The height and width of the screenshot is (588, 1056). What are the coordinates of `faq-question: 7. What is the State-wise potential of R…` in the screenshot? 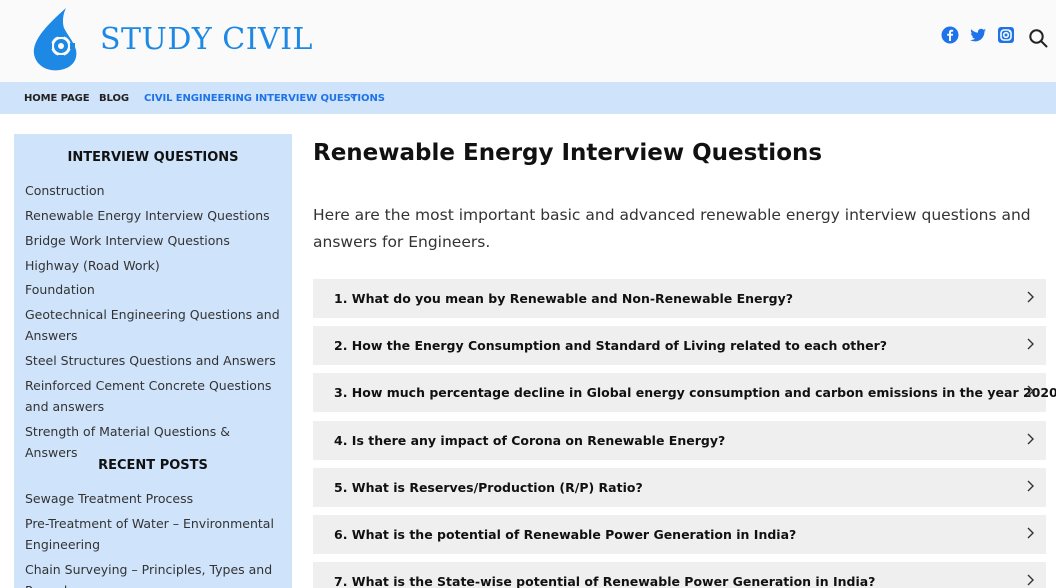 It's located at (605, 581).